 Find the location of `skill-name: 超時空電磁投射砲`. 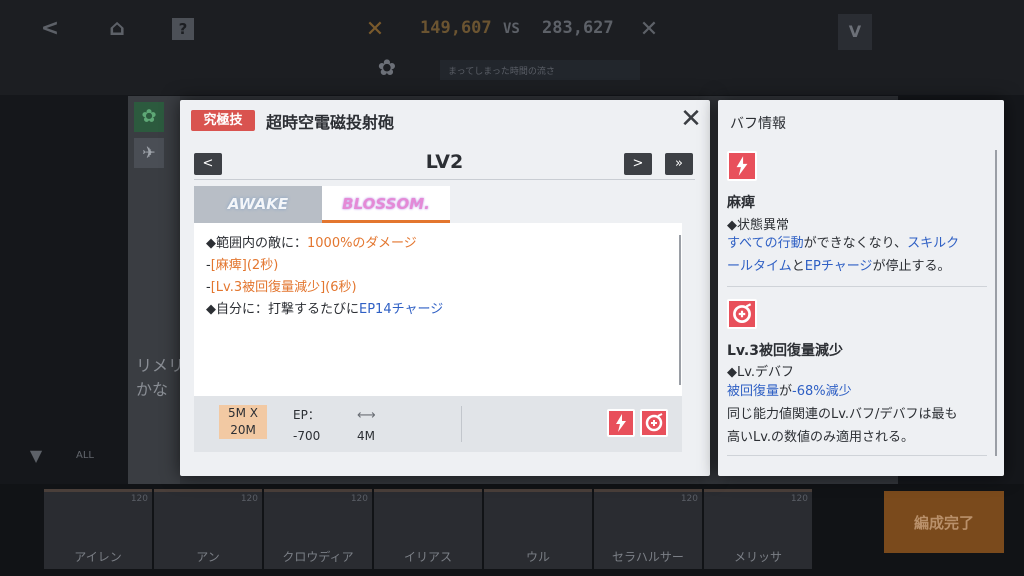

skill-name: 超時空電磁投射砲 is located at coordinates (330, 122).